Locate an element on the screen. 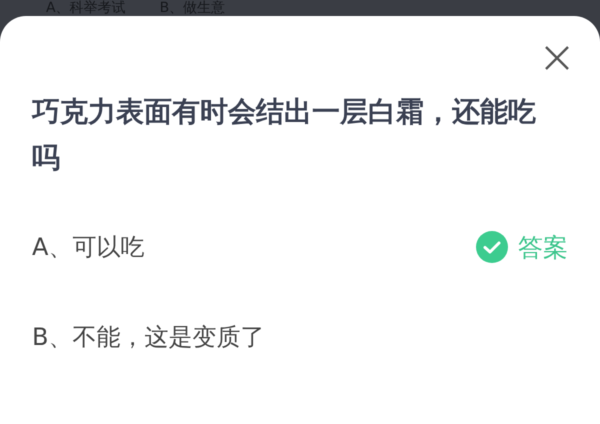 The height and width of the screenshot is (424, 600). option-text: A、可以吃 is located at coordinates (88, 247).